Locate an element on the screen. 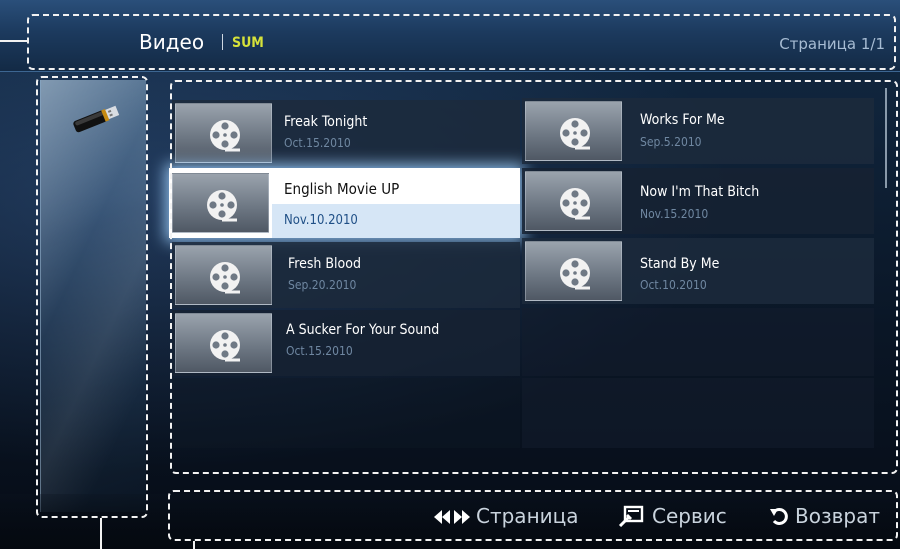 The width and height of the screenshot is (900, 549). file-tile: Fresh Blood Sep.20.2010 is located at coordinates (346, 275).